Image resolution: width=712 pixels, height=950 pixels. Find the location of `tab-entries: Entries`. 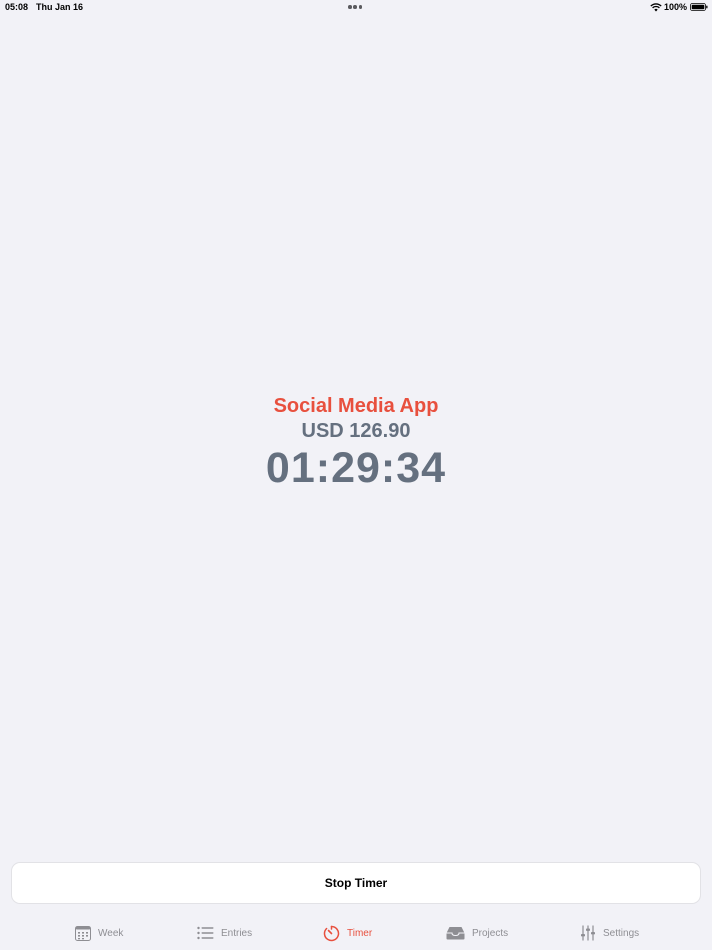

tab-entries: Entries is located at coordinates (224, 933).